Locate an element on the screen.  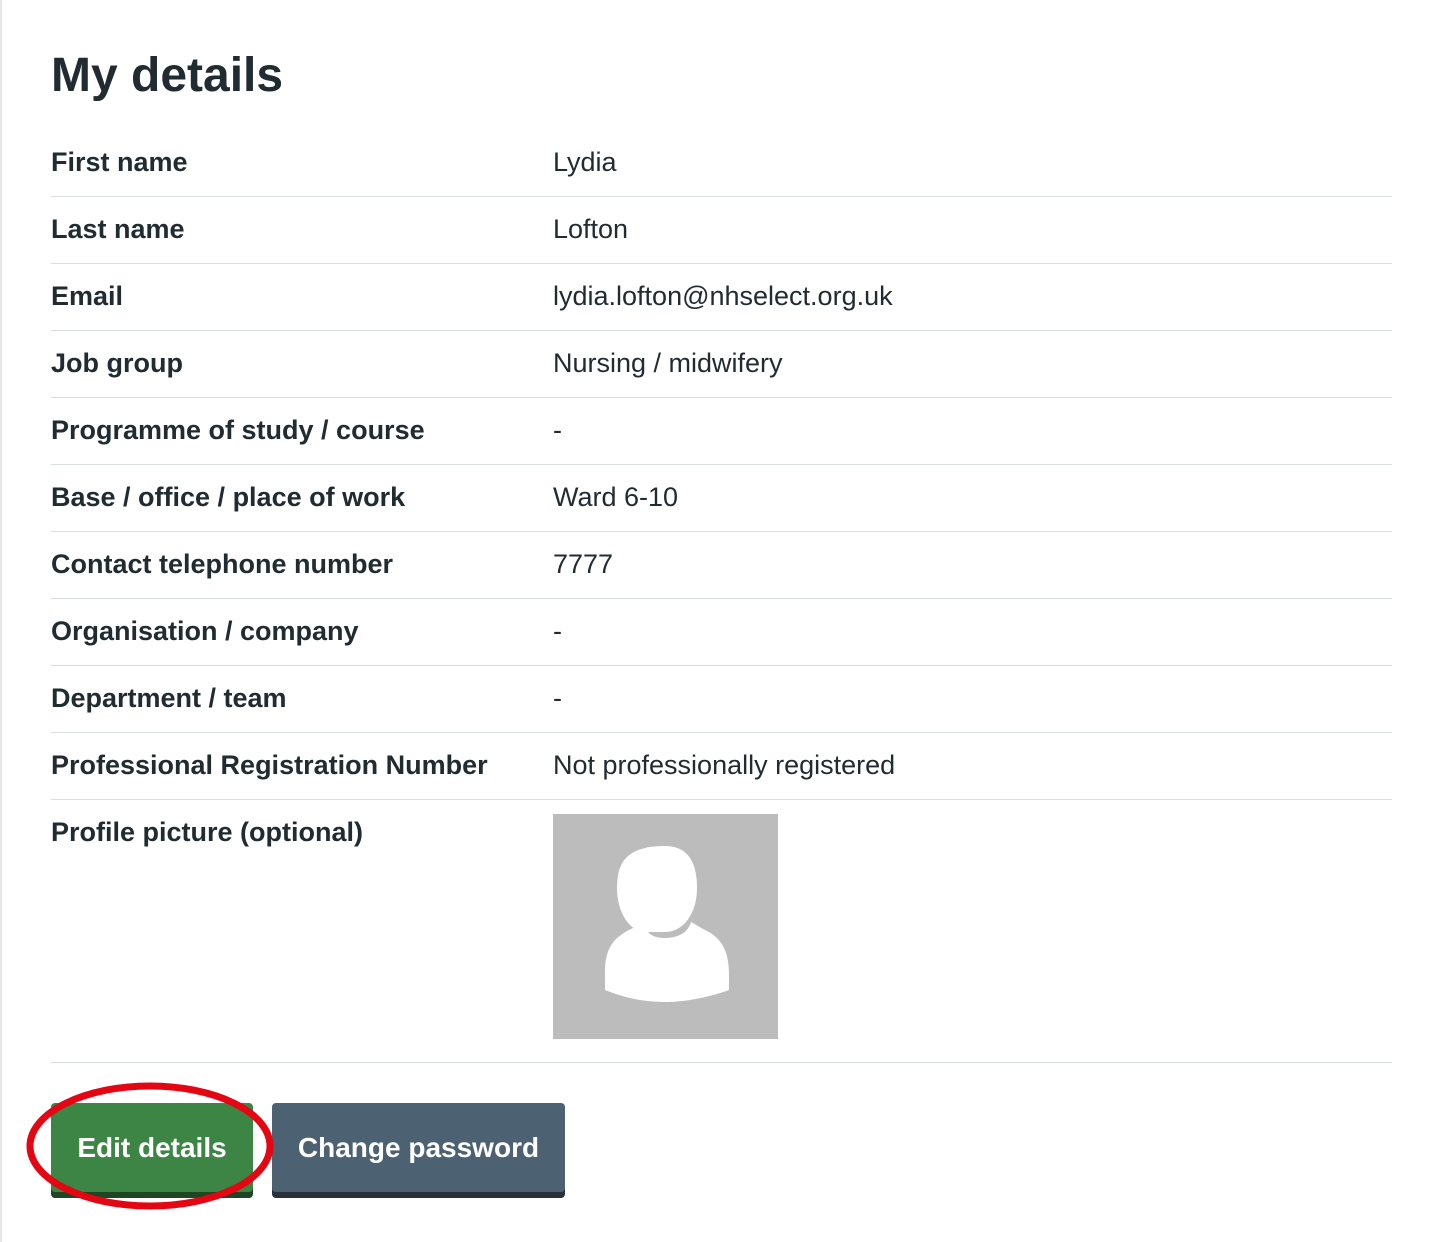
detail-value: Ward 6-10 is located at coordinates (616, 497).